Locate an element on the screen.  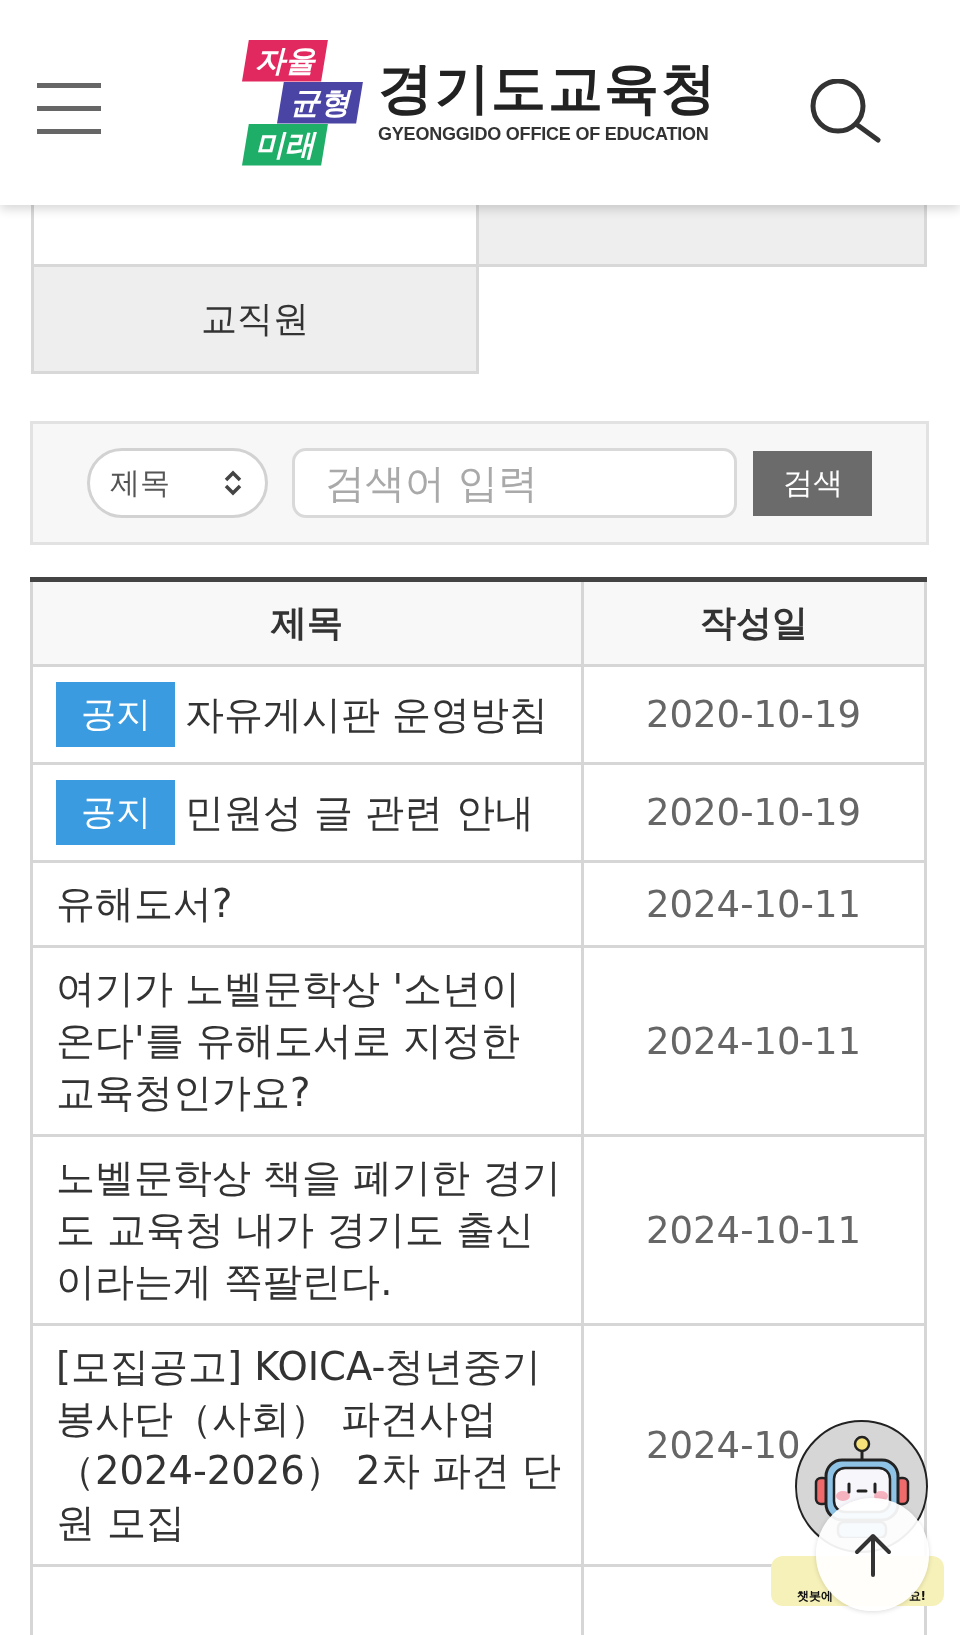
post-date: 2024-10 is located at coordinates (723, 1445).